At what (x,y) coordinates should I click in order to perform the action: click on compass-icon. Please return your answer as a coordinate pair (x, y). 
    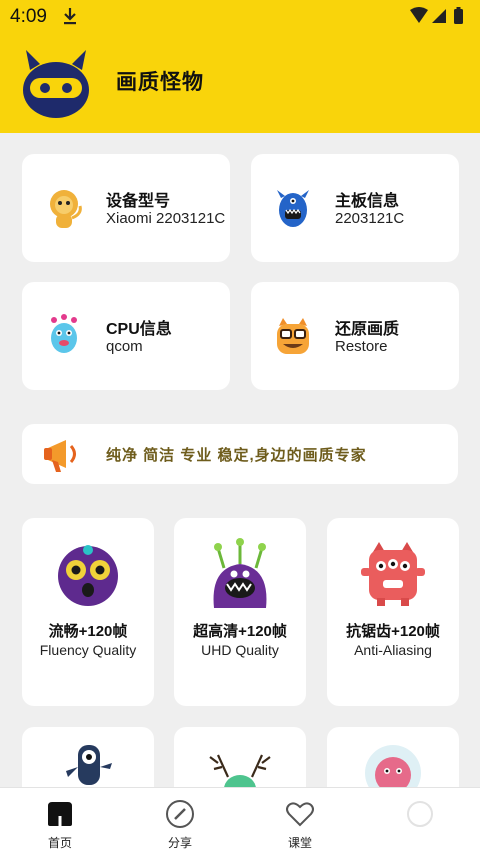
    Looking at the image, I should click on (180, 814).